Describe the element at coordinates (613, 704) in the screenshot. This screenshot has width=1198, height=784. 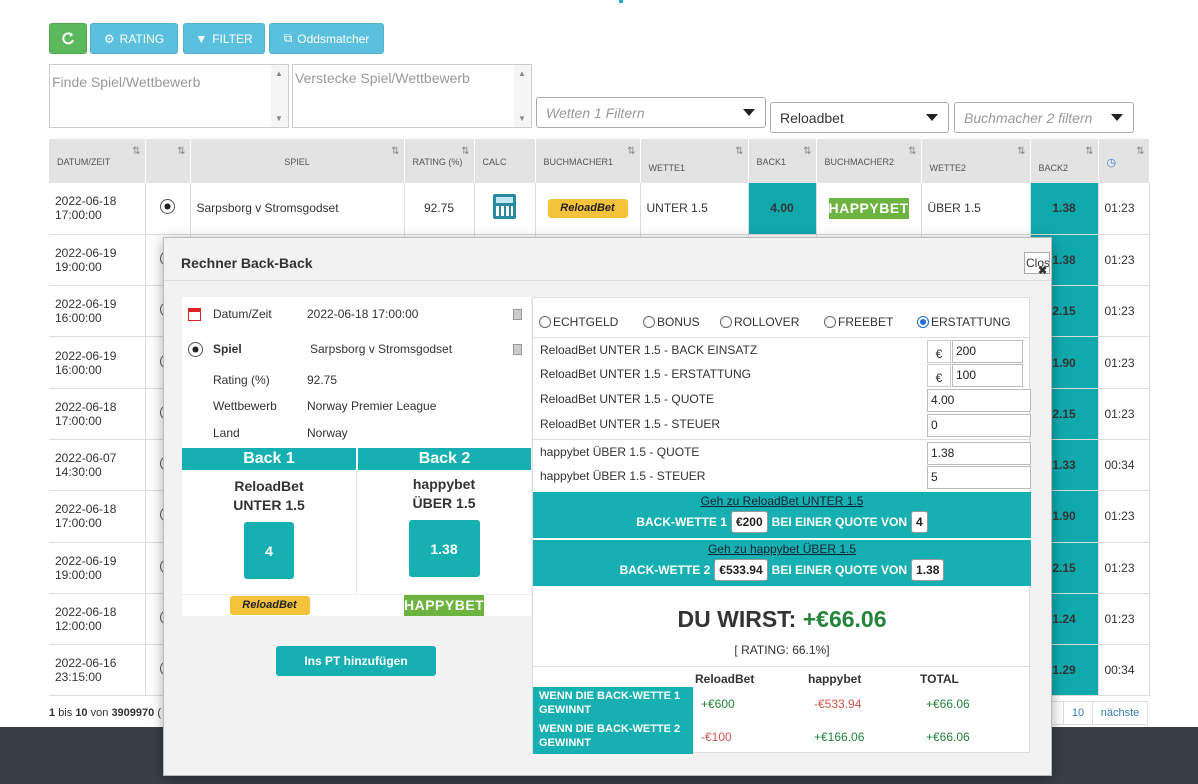
I see `result-row-label: WENN DIE BACK-WETTE 1 GEWINNT` at that location.